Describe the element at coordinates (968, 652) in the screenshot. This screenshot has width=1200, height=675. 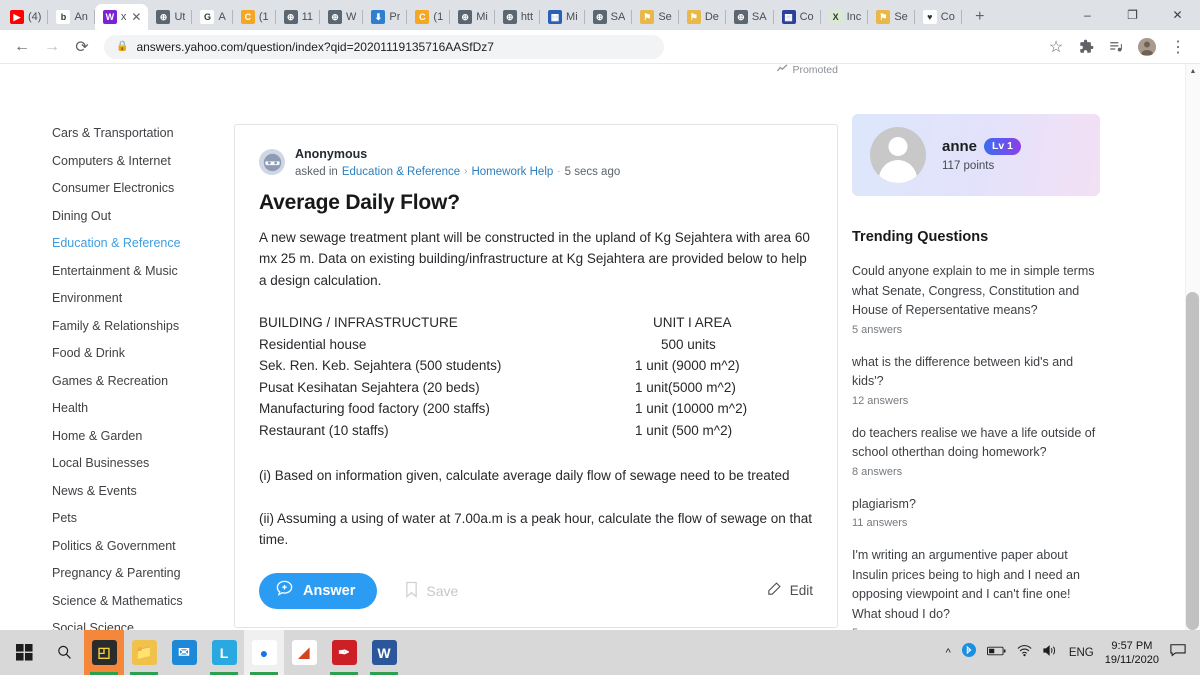
I see `bluetooth-icon` at that location.